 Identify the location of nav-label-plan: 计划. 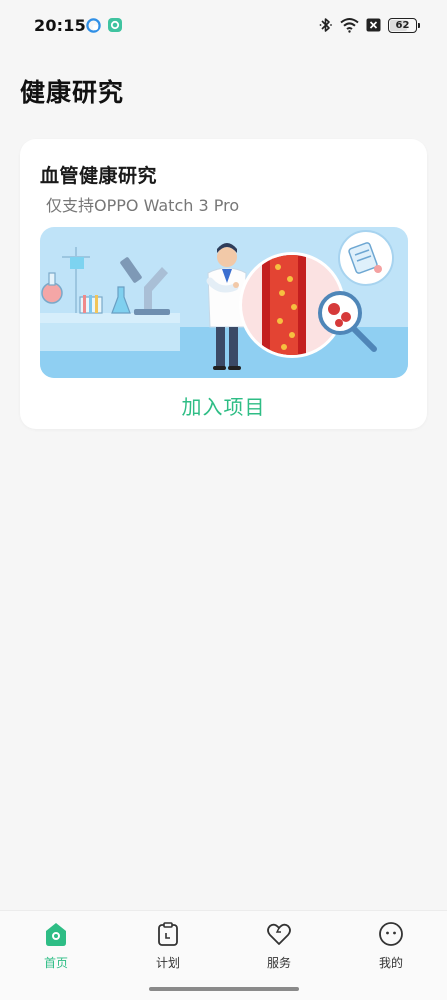
(167, 963).